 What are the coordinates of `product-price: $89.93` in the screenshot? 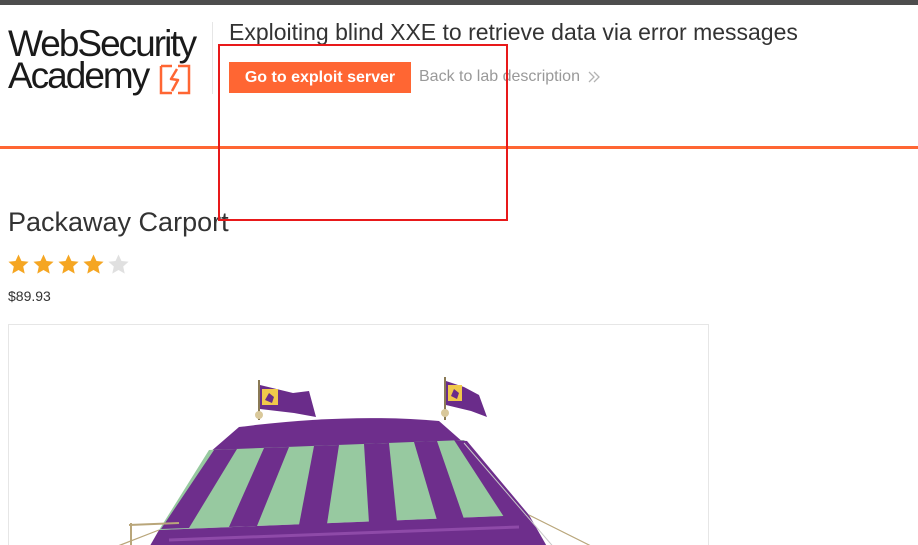 It's located at (29, 296).